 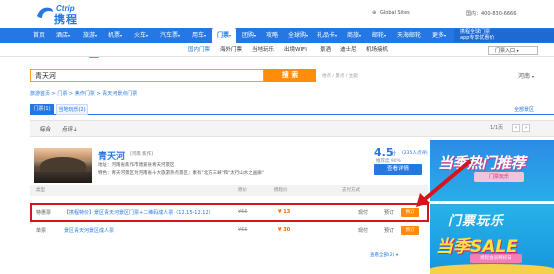 What do you see at coordinates (496, 258) in the screenshot?
I see `promo-ribbon-2: 携程会员特权日` at bounding box center [496, 258].